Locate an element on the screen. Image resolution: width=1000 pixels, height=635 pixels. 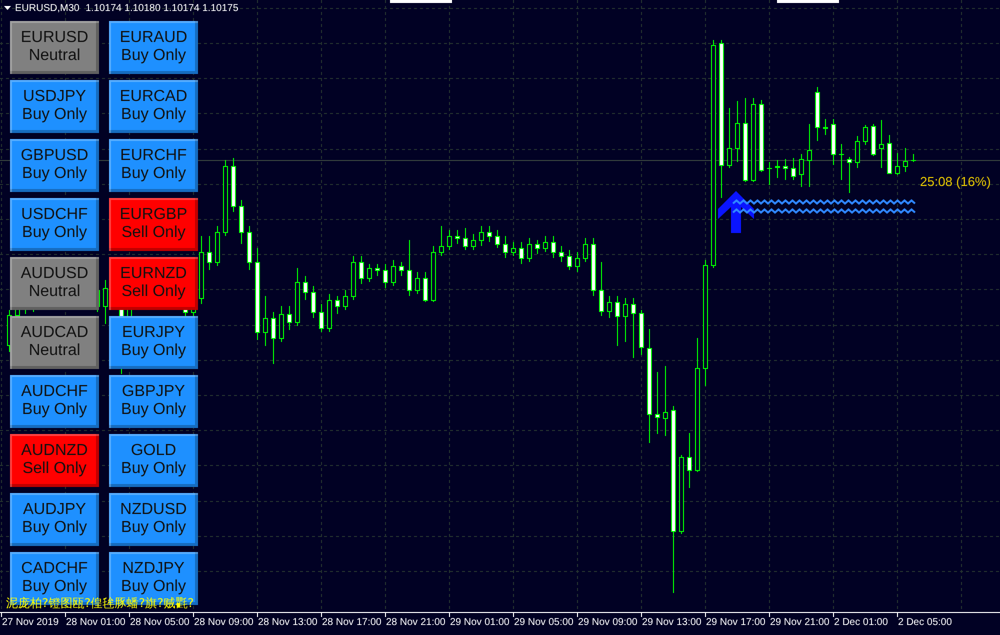
time-axis-label: 29 Nov 01:00 is located at coordinates (480, 622).